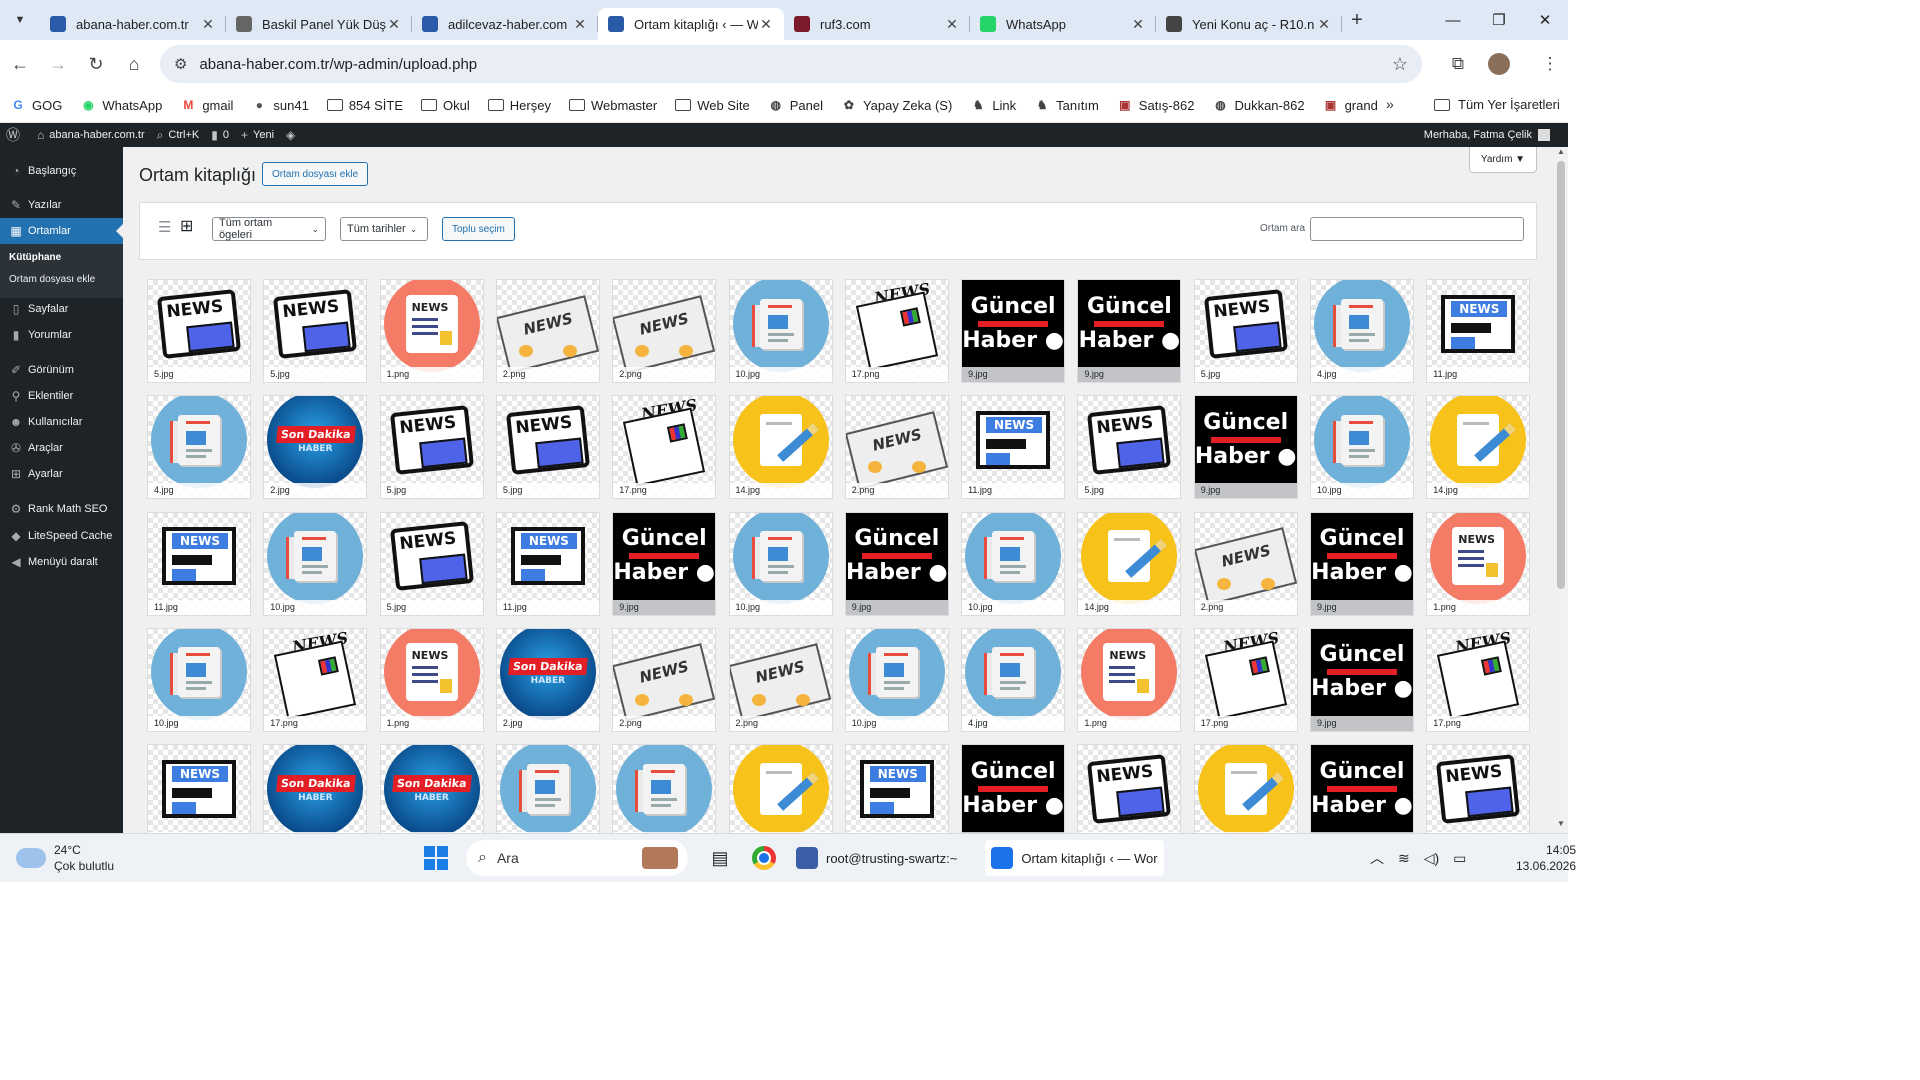  I want to click on start-button, so click(436, 858).